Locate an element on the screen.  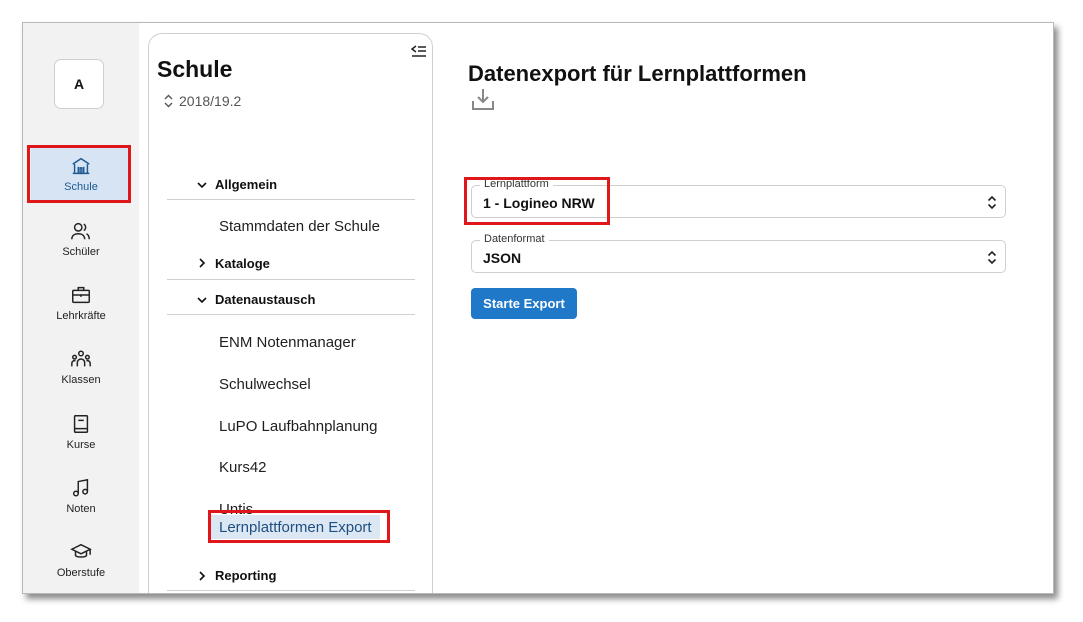
rail-item-klassen: Klassen is located at coordinates (81, 367).